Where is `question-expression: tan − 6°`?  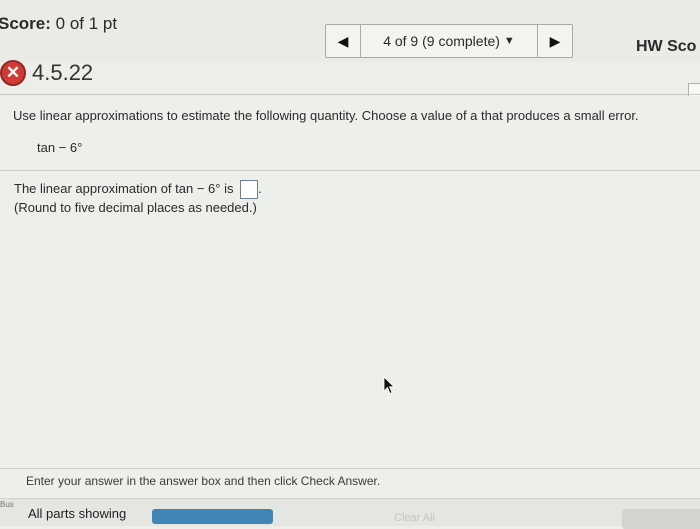
question-expression: tan − 6° is located at coordinates (60, 147).